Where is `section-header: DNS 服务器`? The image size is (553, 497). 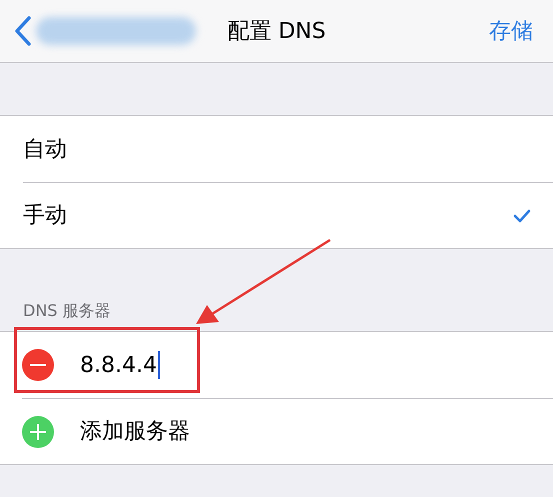 section-header: DNS 服务器 is located at coordinates (67, 311).